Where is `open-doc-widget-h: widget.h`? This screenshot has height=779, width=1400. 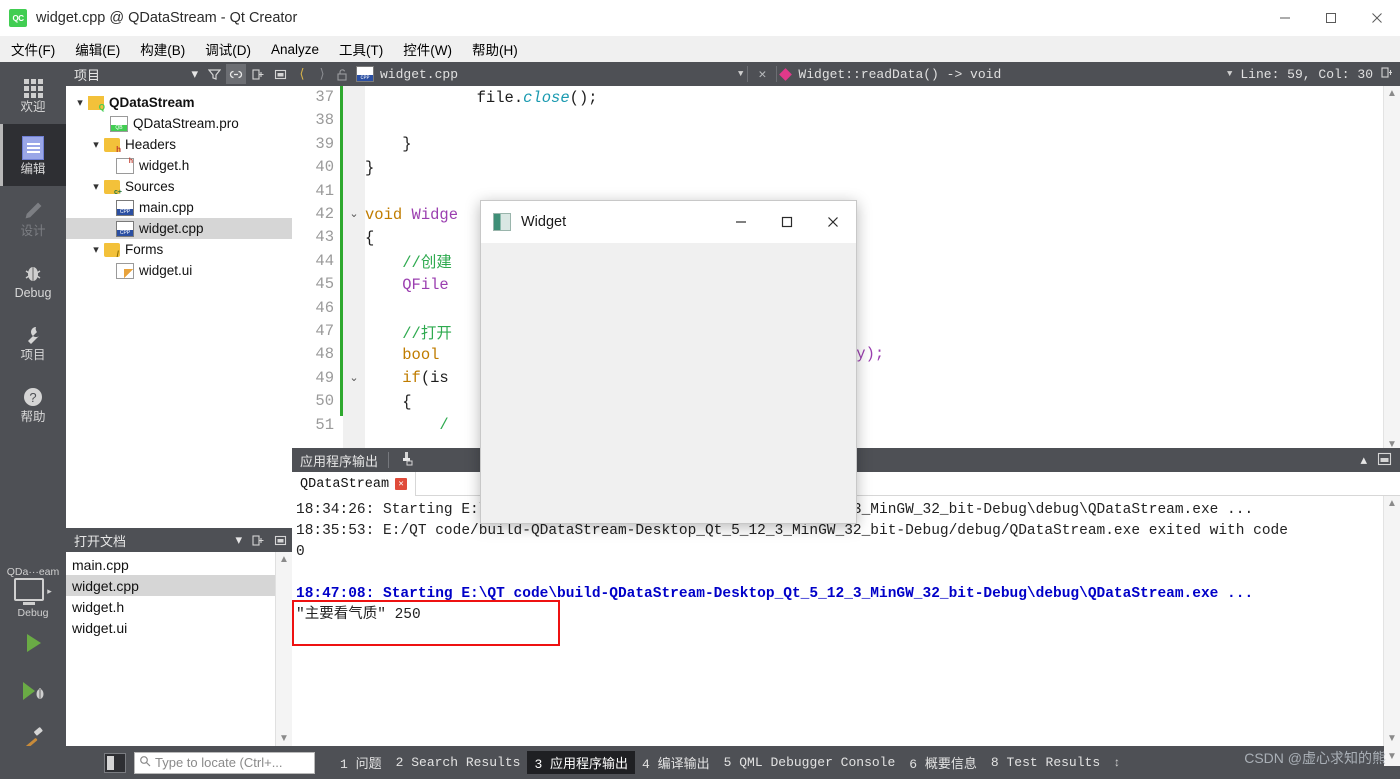
open-doc-widget-h: widget.h is located at coordinates (179, 606).